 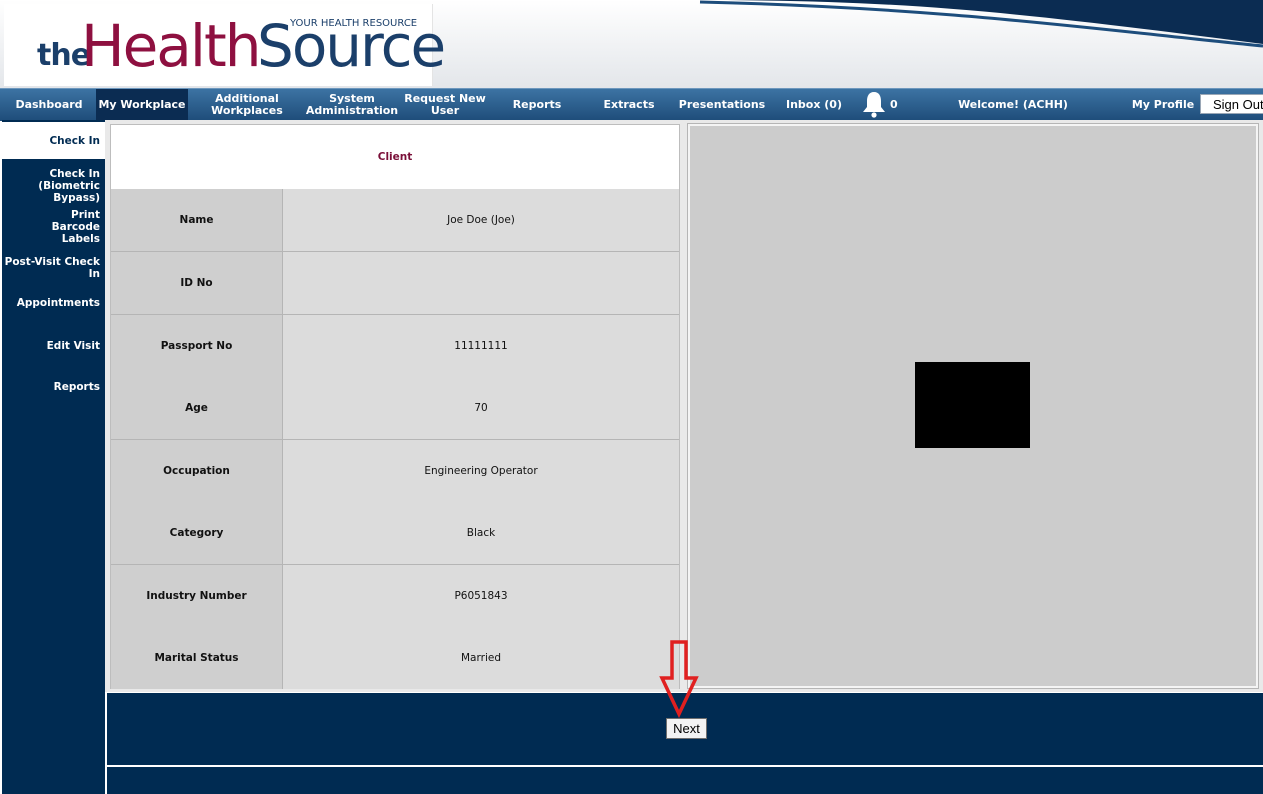 I want to click on row-value, so click(x=481, y=283).